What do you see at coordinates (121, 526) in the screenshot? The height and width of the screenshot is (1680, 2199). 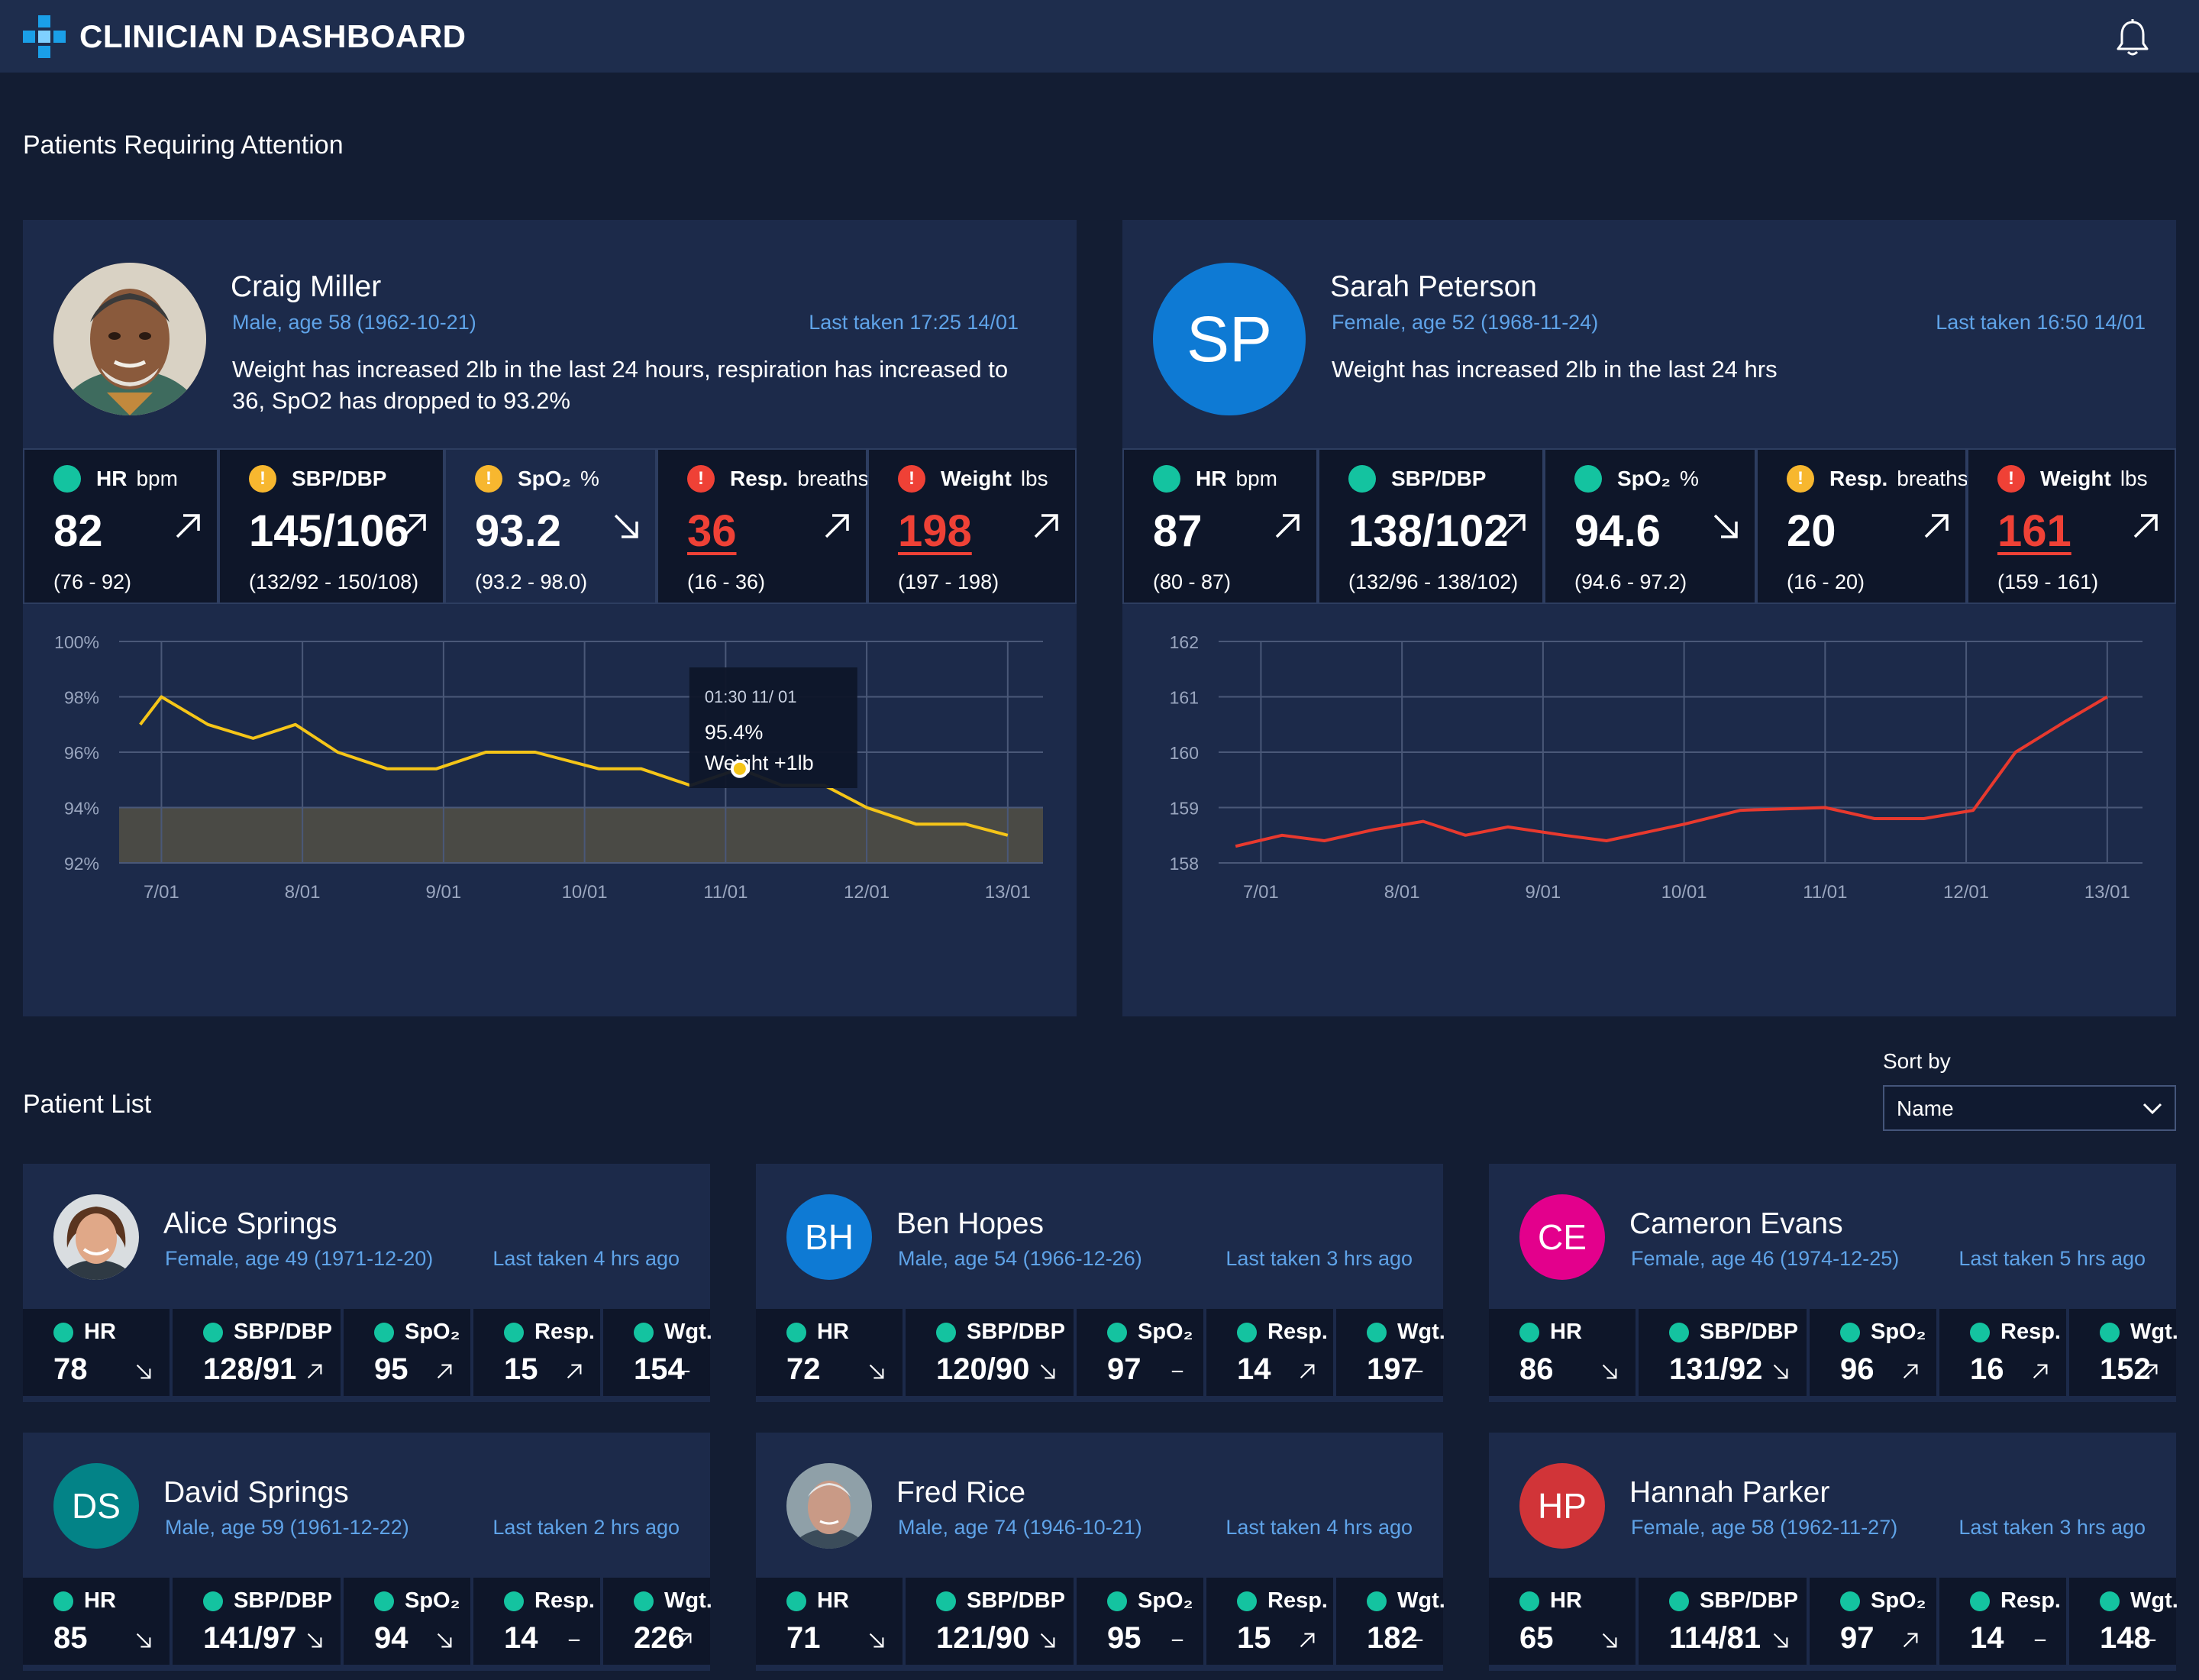 I see `vital-tile-0: HR bpm 82 (76 - 92)` at bounding box center [121, 526].